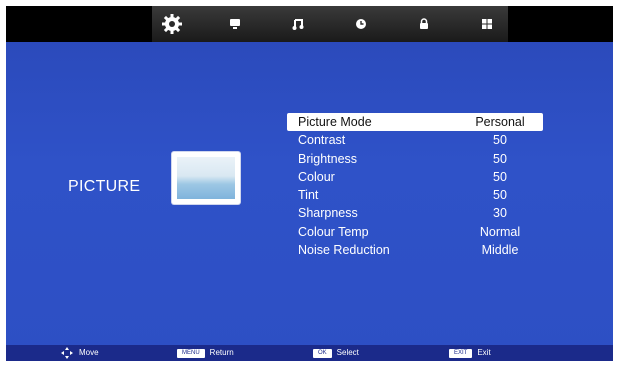  I want to click on exit-key-badge: EXIT, so click(461, 353).